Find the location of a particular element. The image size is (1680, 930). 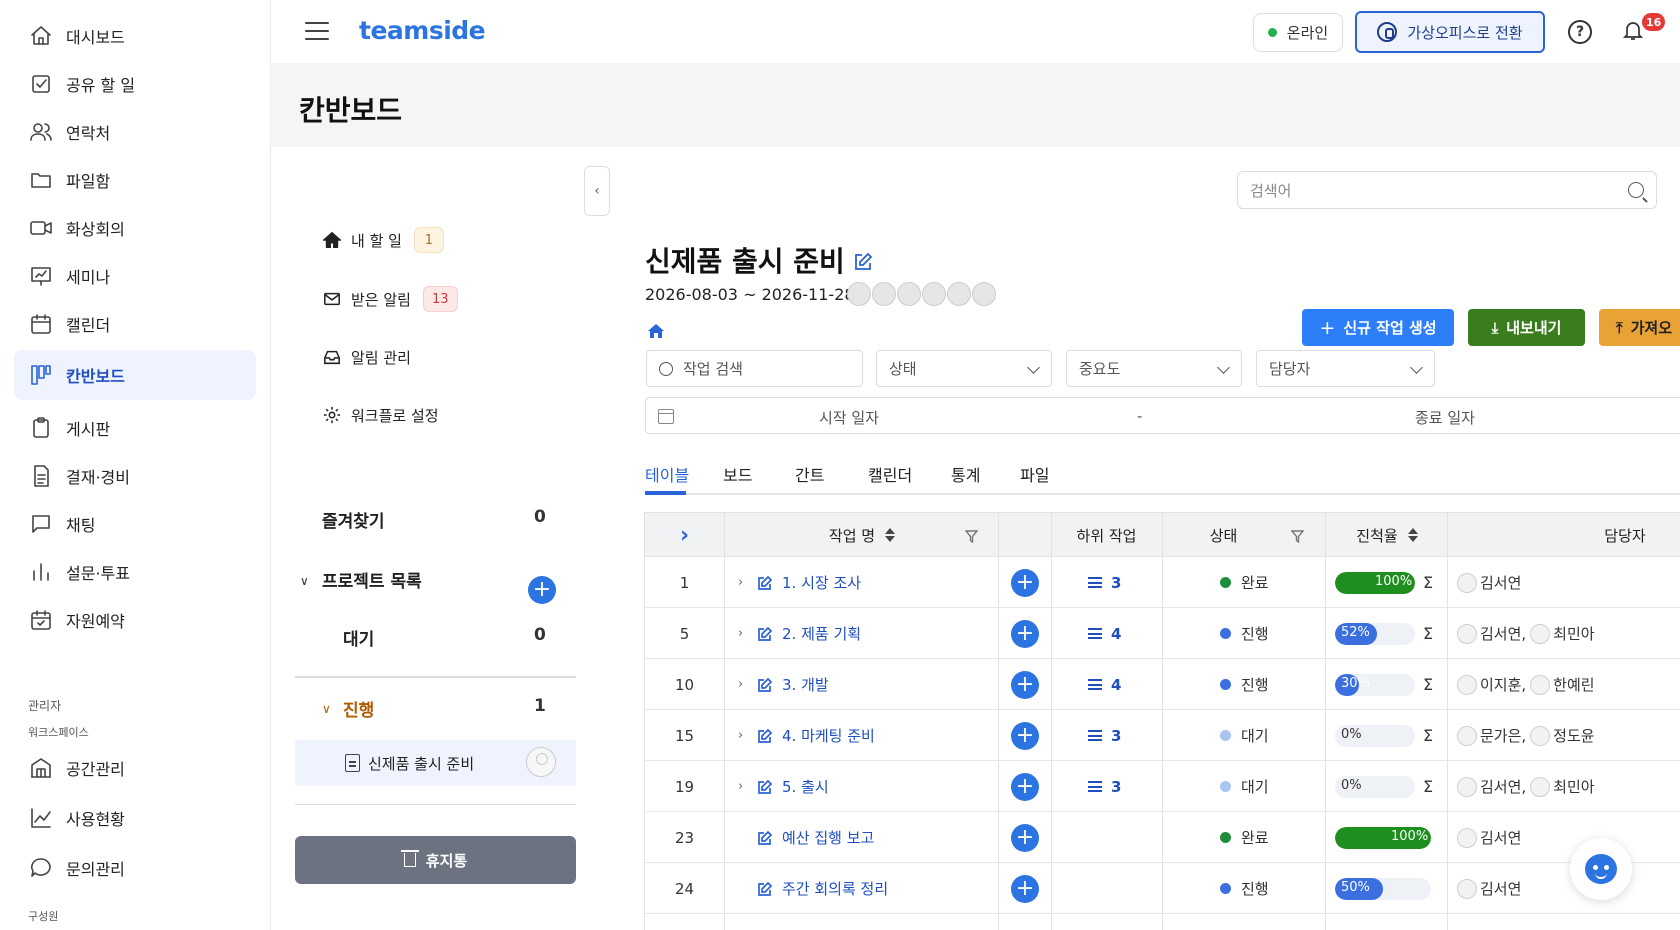

tab-4: 통계 is located at coordinates (965, 474).